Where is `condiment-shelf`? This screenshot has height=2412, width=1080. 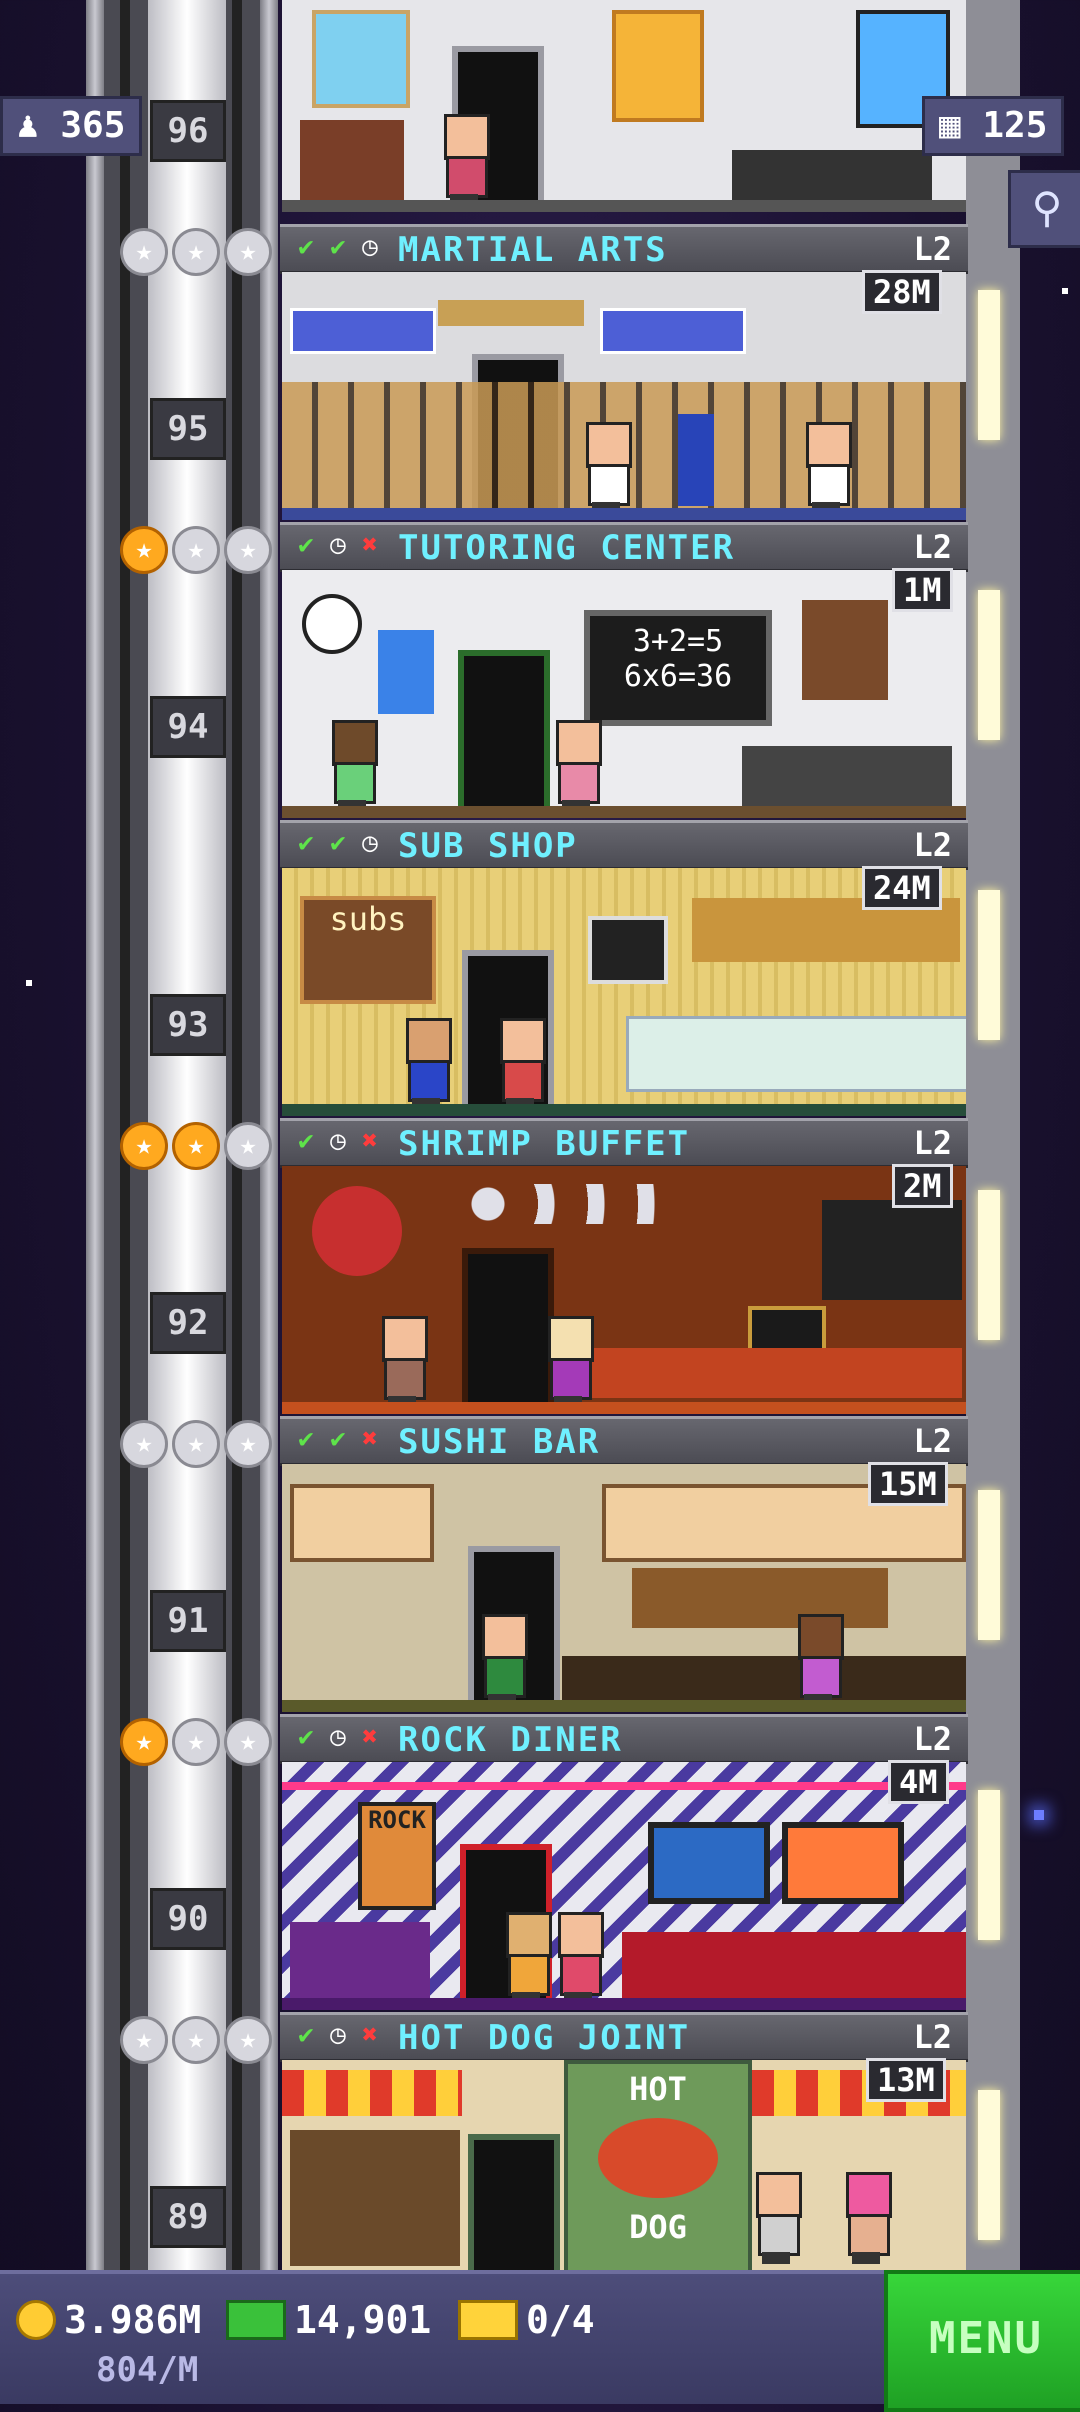 condiment-shelf is located at coordinates (375, 2198).